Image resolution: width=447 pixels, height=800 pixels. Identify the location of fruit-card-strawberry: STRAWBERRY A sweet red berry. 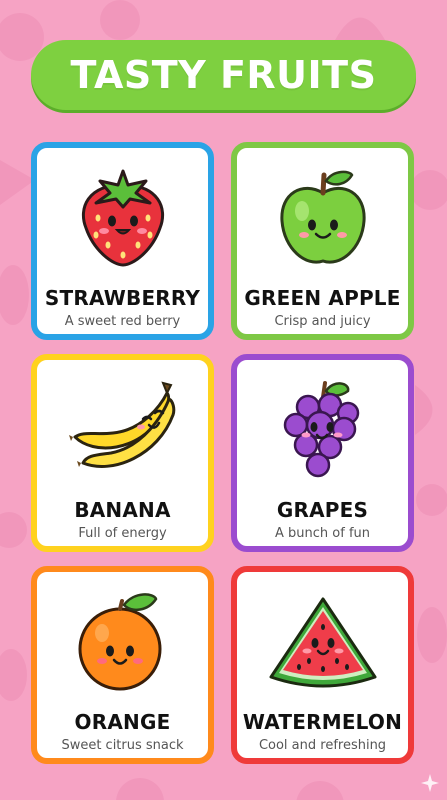
(122, 241).